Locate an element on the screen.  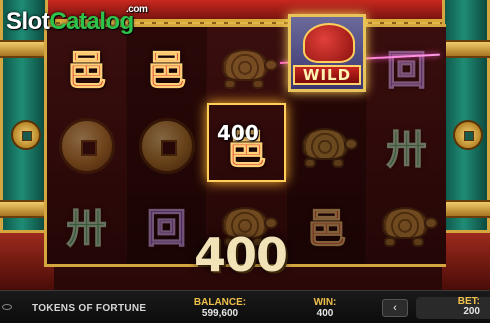
win-display: WIN: 400 is located at coordinates (325, 308).